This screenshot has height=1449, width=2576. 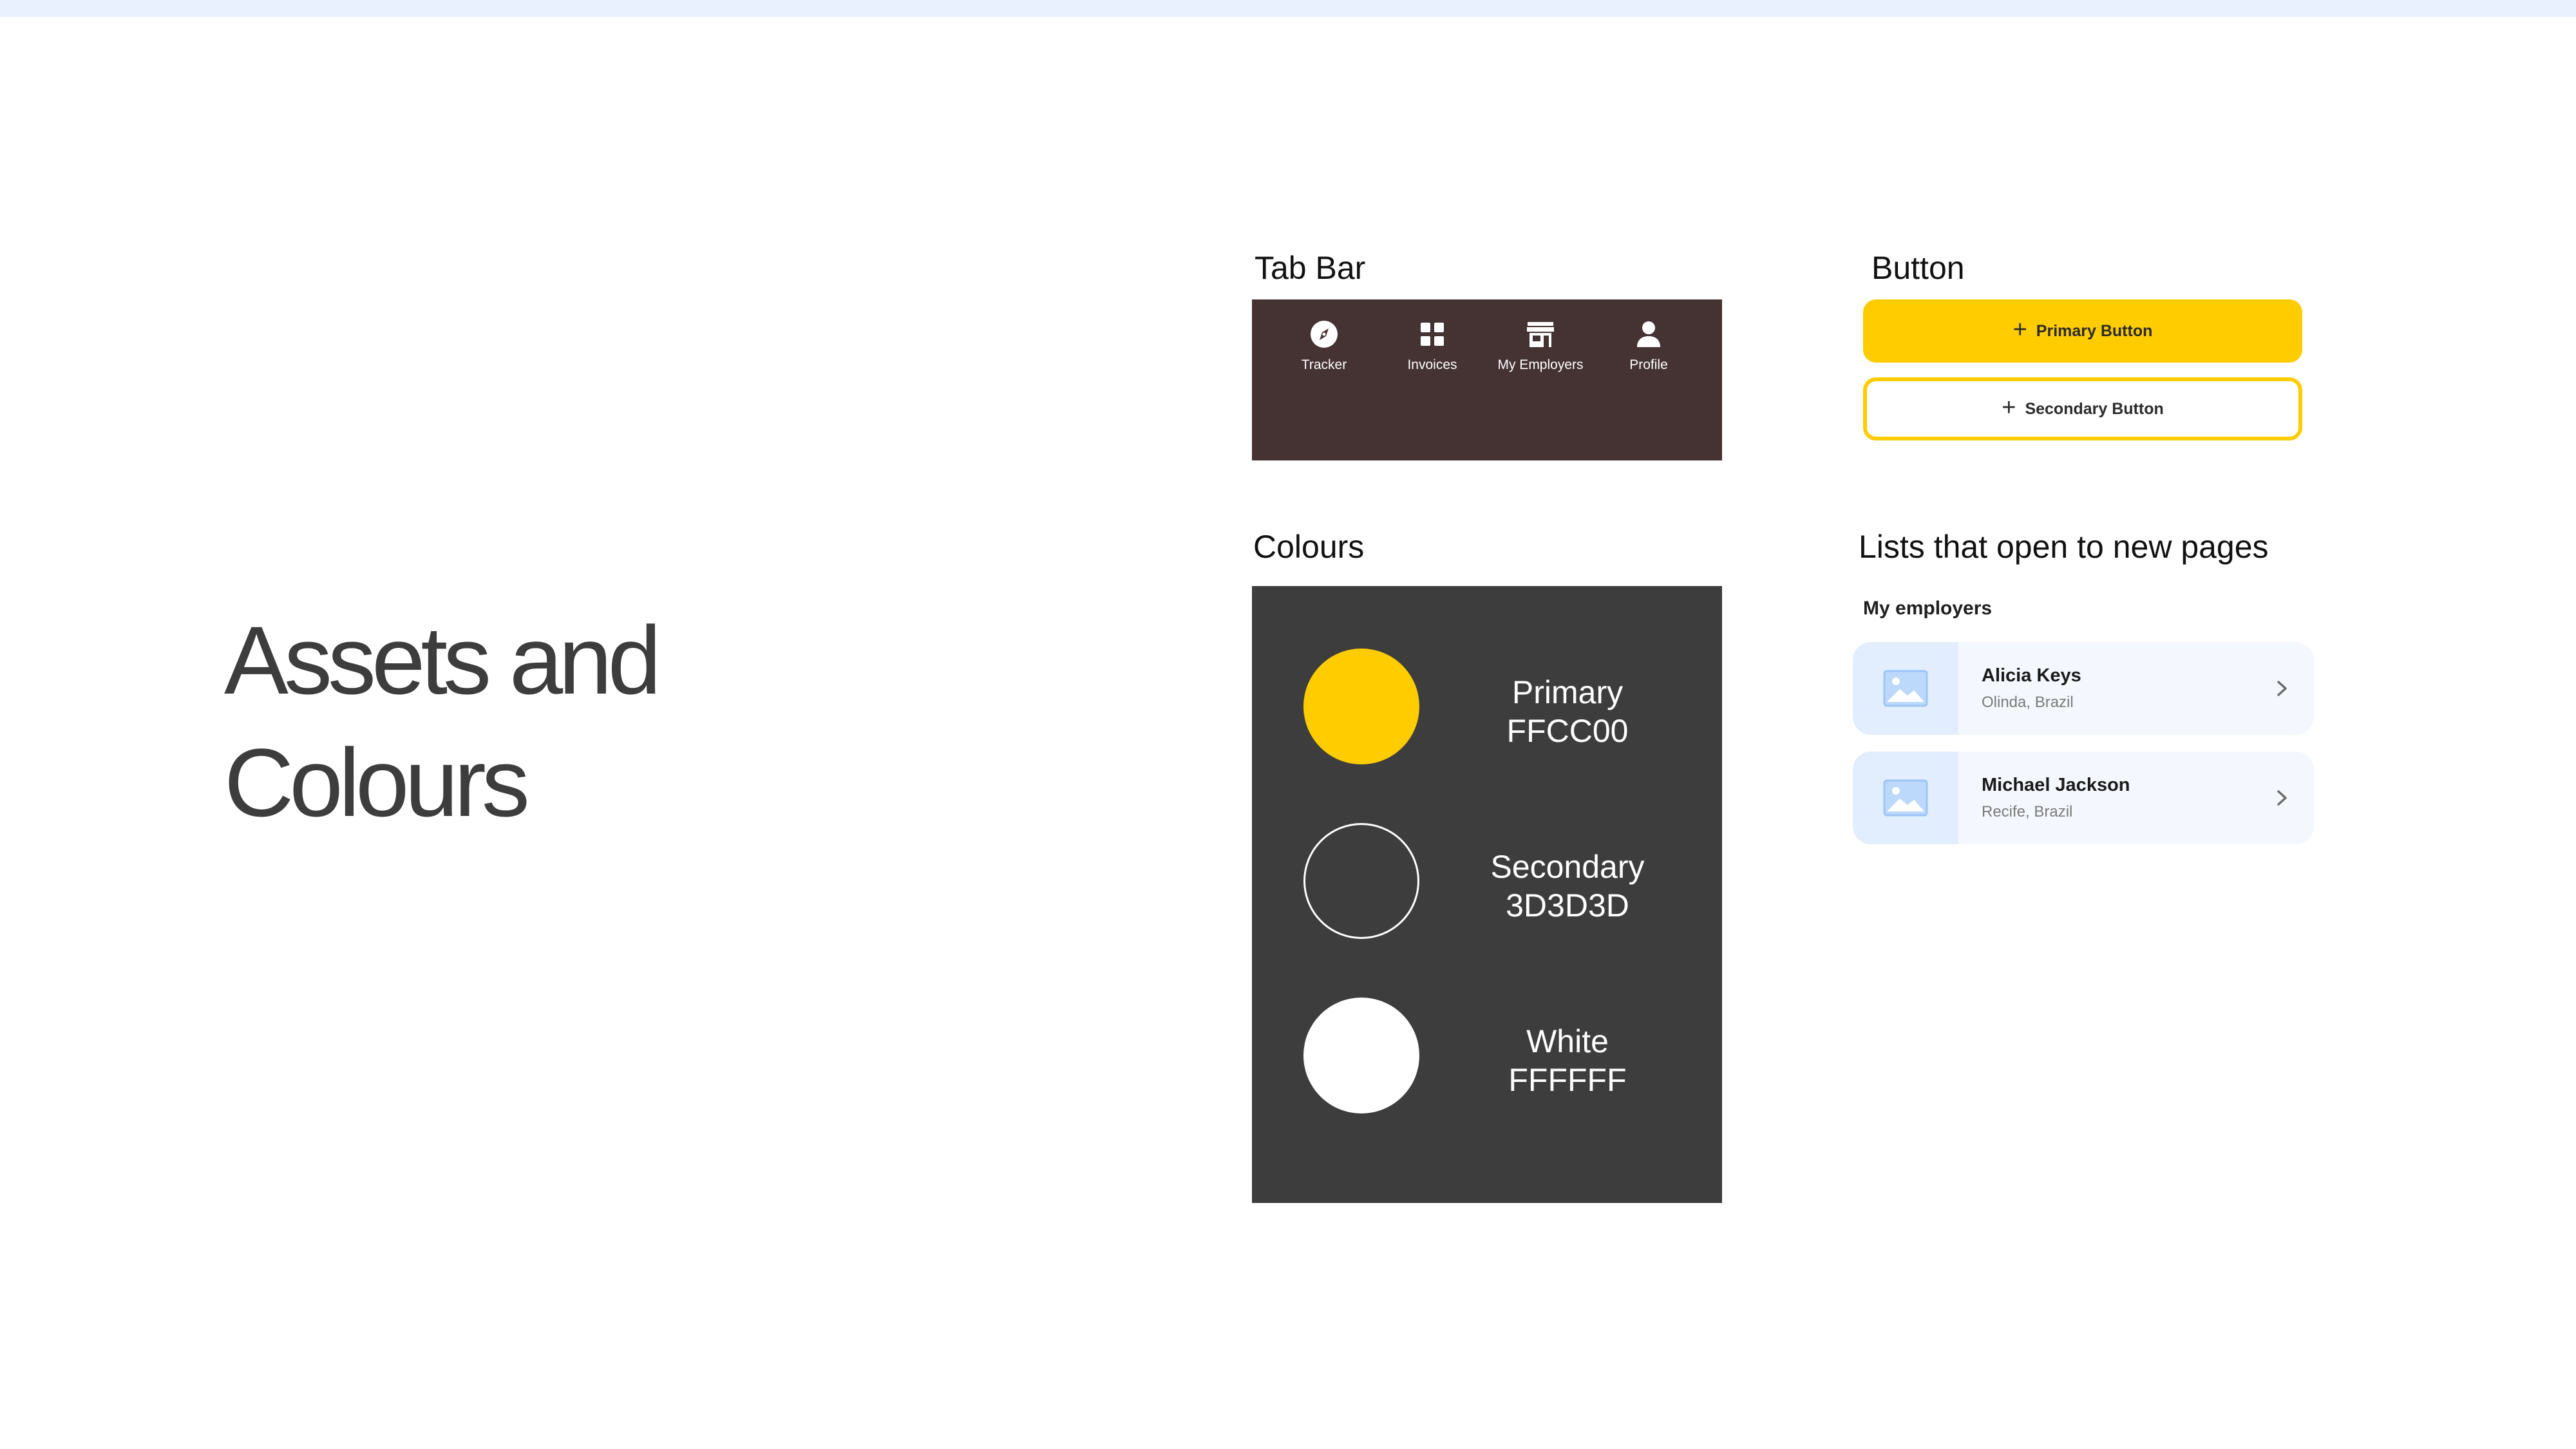 What do you see at coordinates (1649, 334) in the screenshot?
I see `person-icon` at bounding box center [1649, 334].